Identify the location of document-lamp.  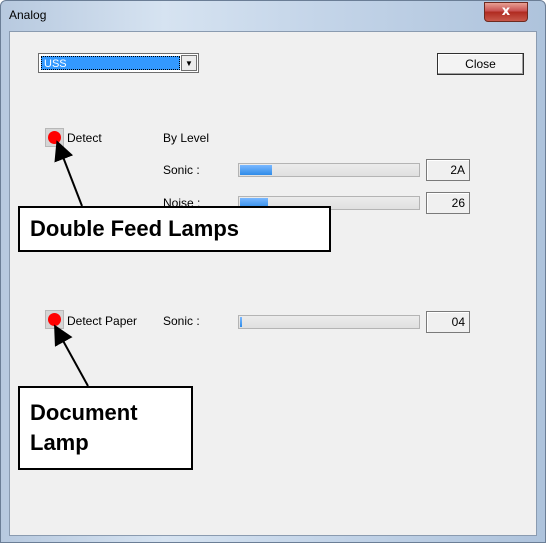
(54, 319).